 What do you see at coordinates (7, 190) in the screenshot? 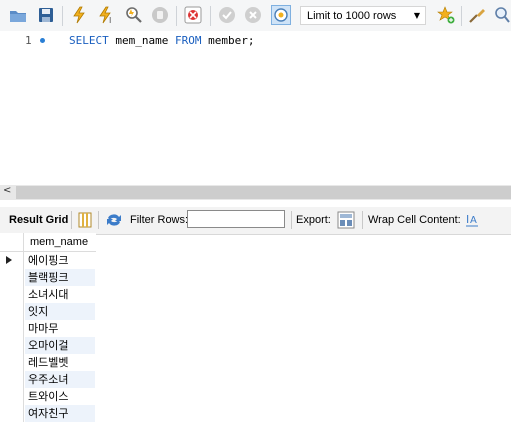
I see `scroll-left-icon: <` at bounding box center [7, 190].